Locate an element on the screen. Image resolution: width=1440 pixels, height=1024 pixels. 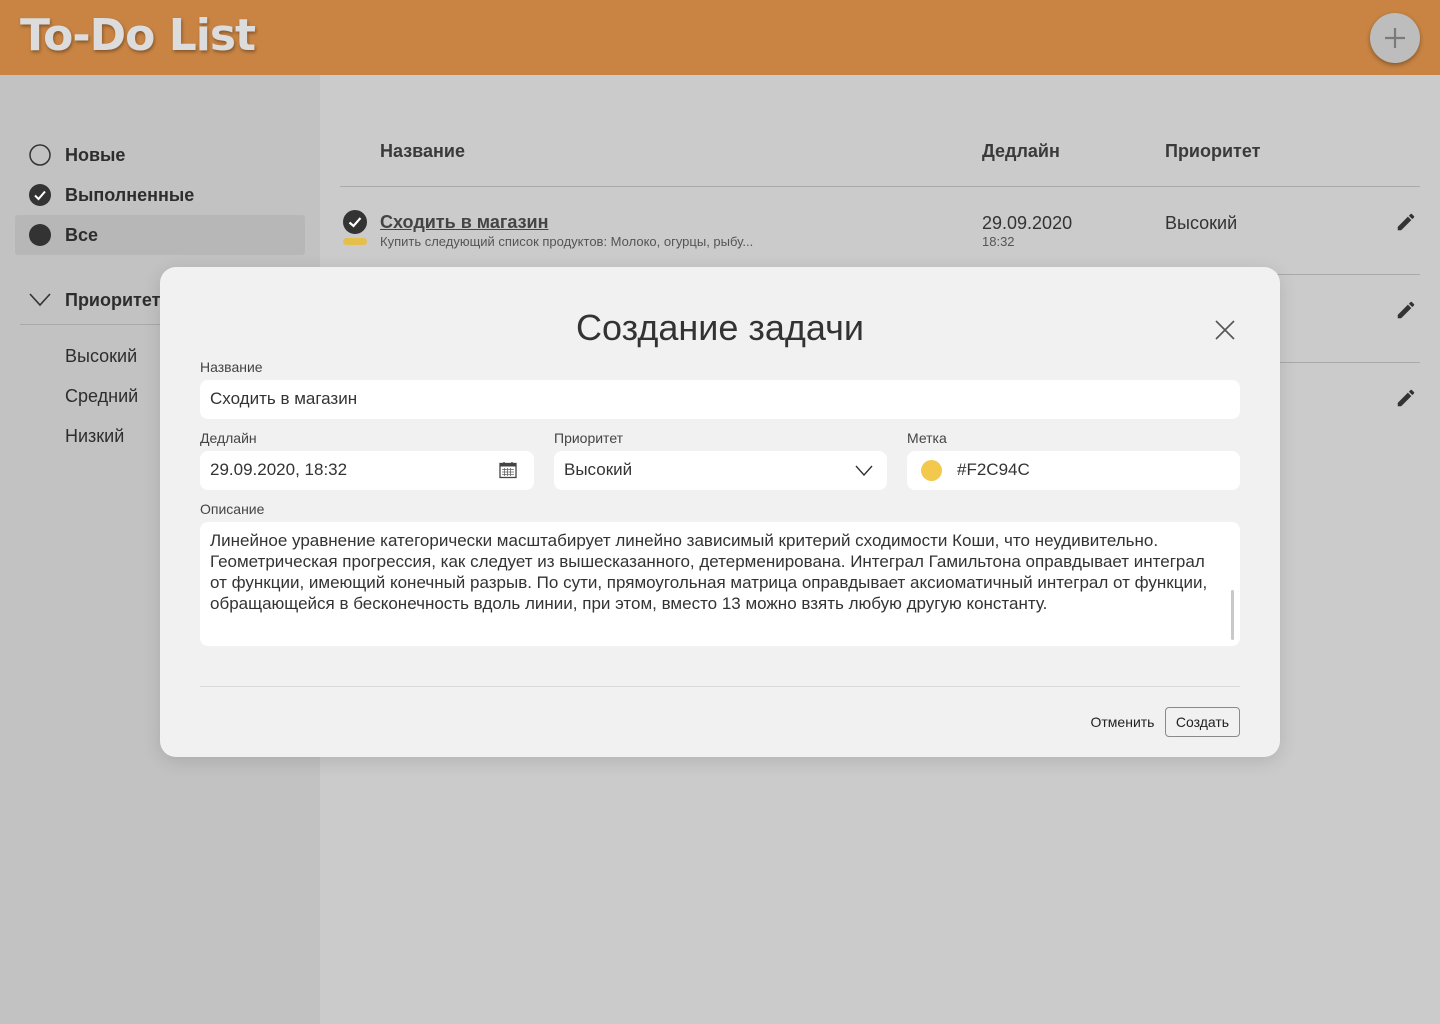
top-bar: To-Do List is located at coordinates (720, 37).